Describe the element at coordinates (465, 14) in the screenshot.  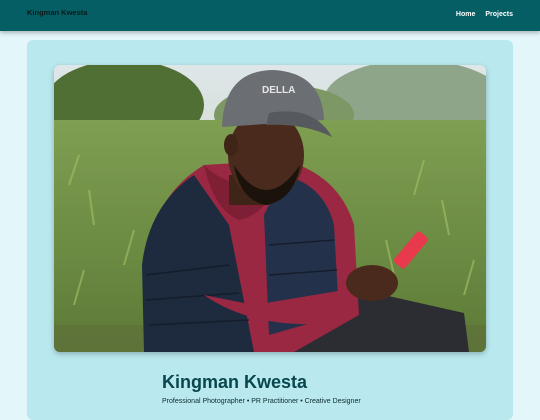
I see `nav-link-home: Home` at that location.